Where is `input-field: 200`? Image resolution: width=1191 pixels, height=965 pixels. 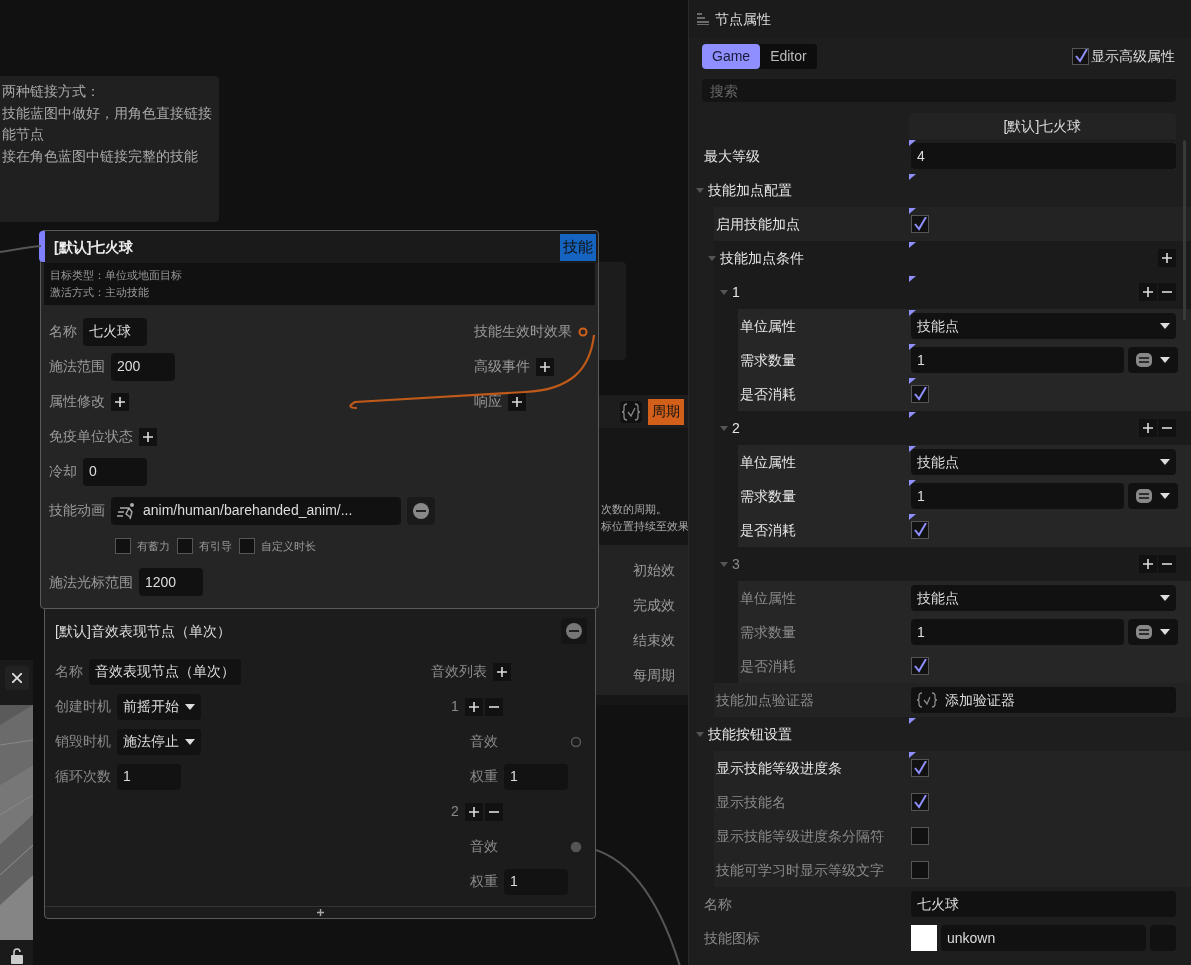 input-field: 200 is located at coordinates (143, 366).